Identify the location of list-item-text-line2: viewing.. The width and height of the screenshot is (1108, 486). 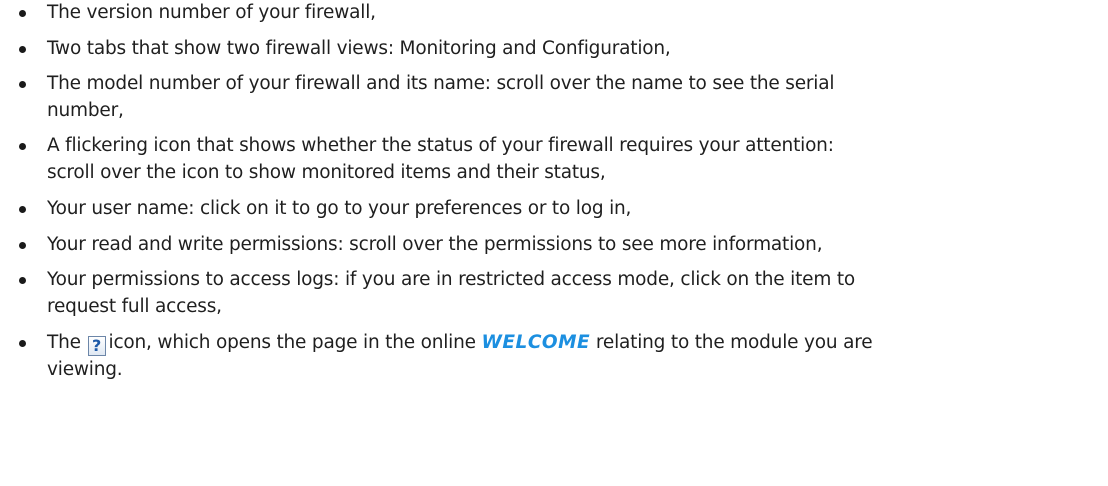
(85, 369).